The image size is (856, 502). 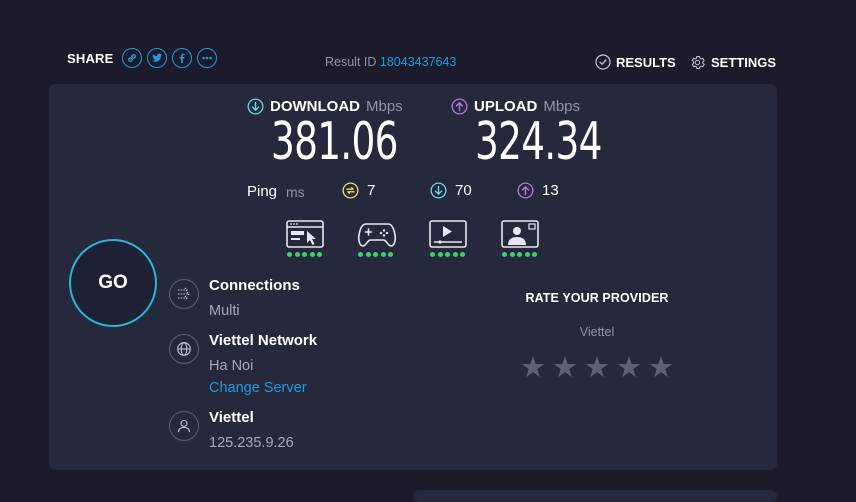 I want to click on ping-download-value: 70, so click(x=463, y=190).